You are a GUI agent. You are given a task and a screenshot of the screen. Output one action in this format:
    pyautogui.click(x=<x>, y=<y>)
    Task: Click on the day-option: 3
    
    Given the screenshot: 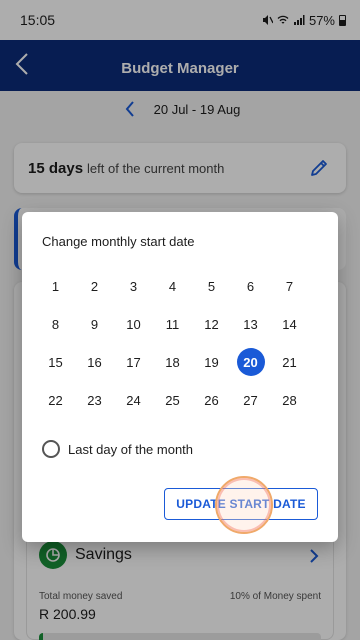 What is the action you would take?
    pyautogui.click(x=133, y=286)
    